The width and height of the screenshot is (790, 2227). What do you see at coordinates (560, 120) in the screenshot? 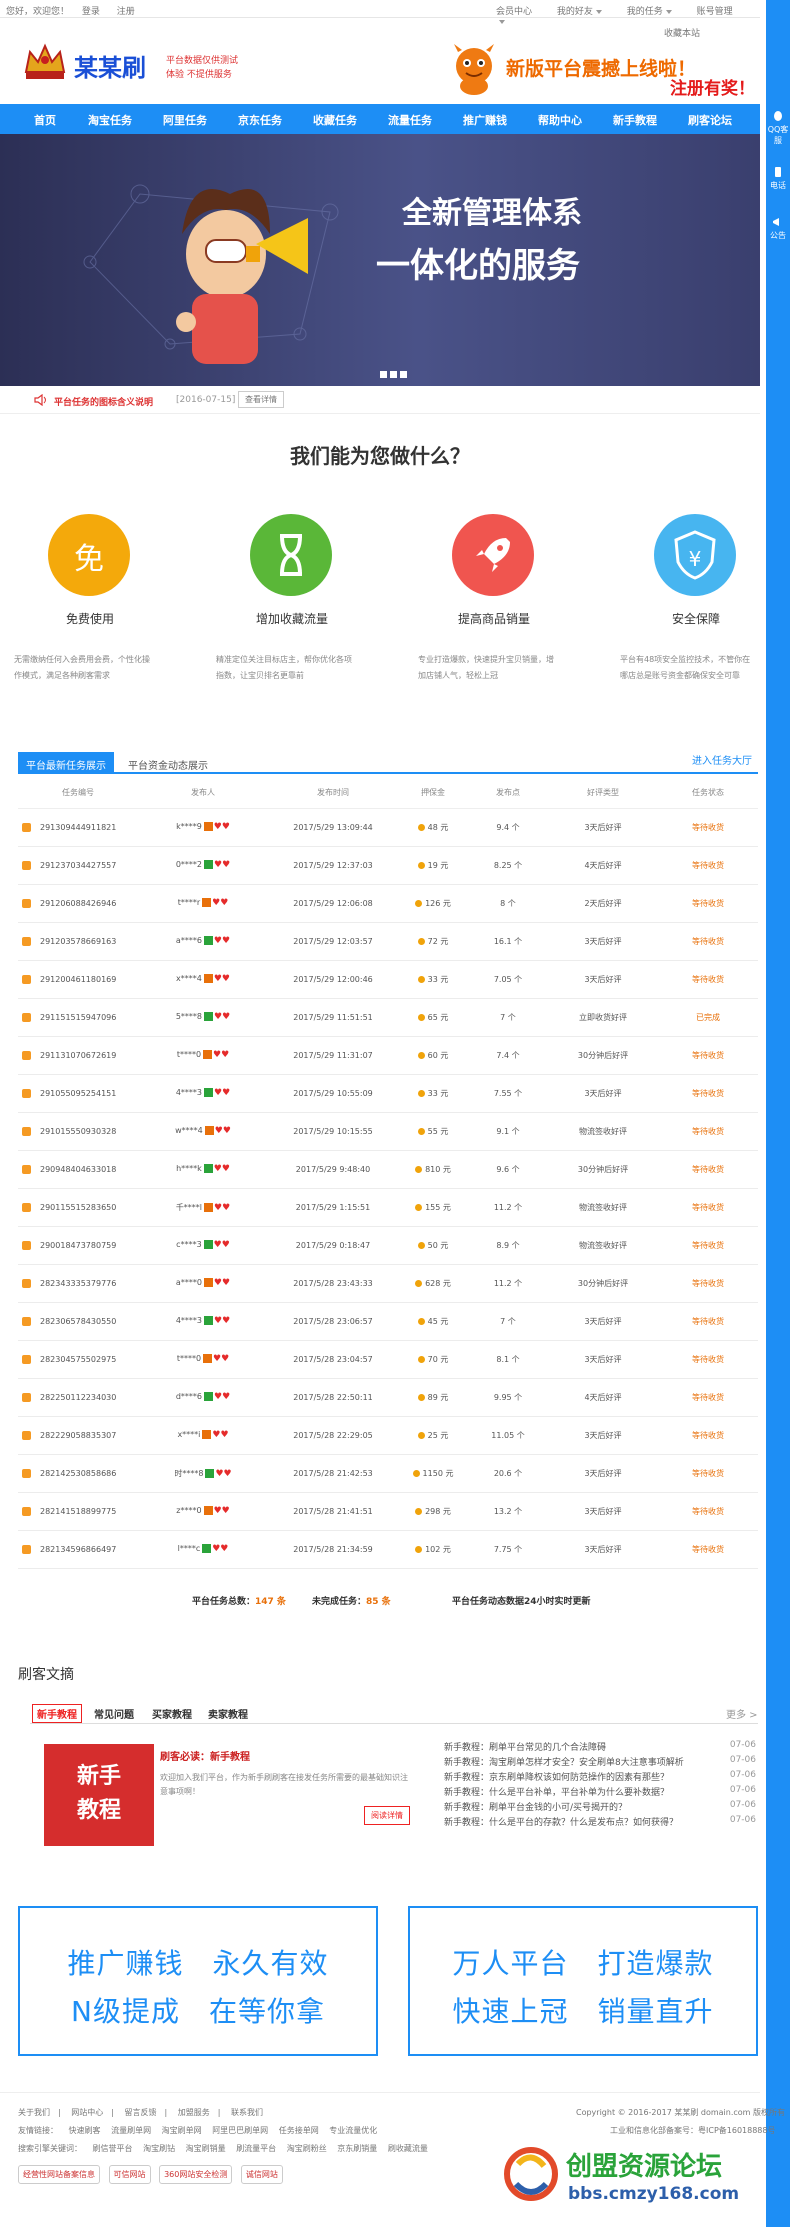
I see `nav-item-help: 帮助中心` at bounding box center [560, 120].